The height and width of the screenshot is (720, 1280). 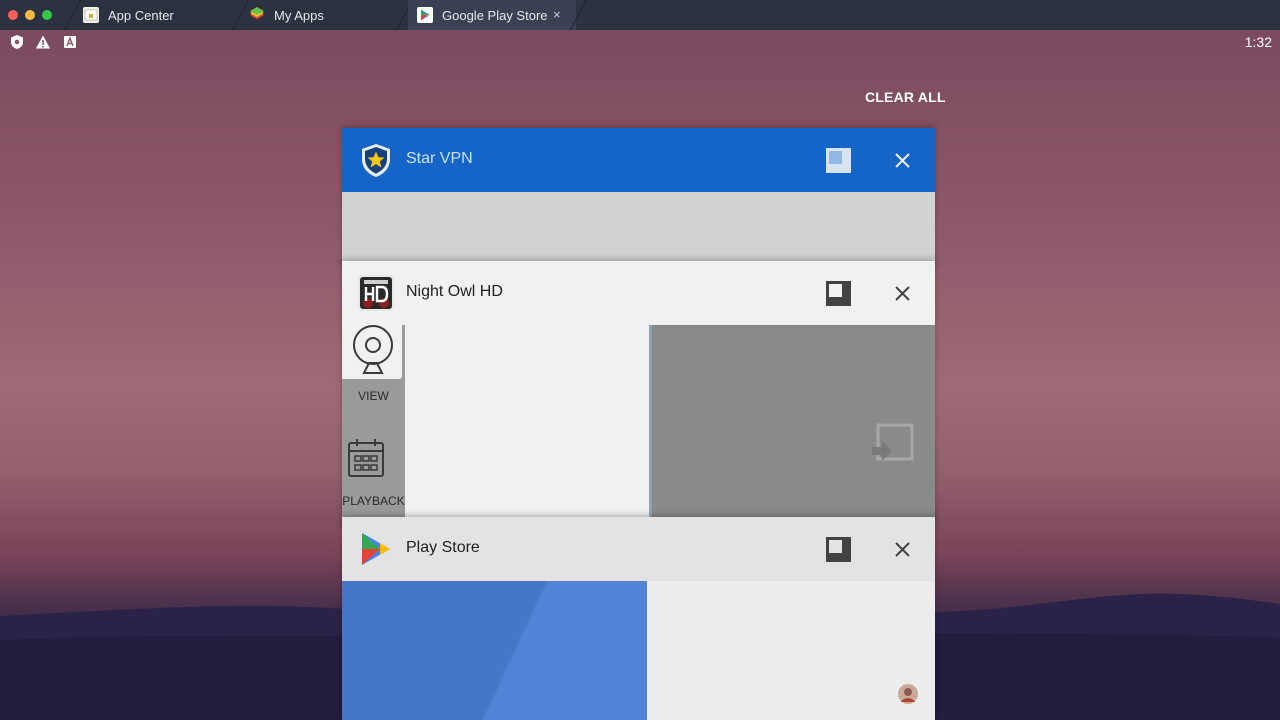 I want to click on recent-card-play-store: Play Store, so click(x=638, y=618).